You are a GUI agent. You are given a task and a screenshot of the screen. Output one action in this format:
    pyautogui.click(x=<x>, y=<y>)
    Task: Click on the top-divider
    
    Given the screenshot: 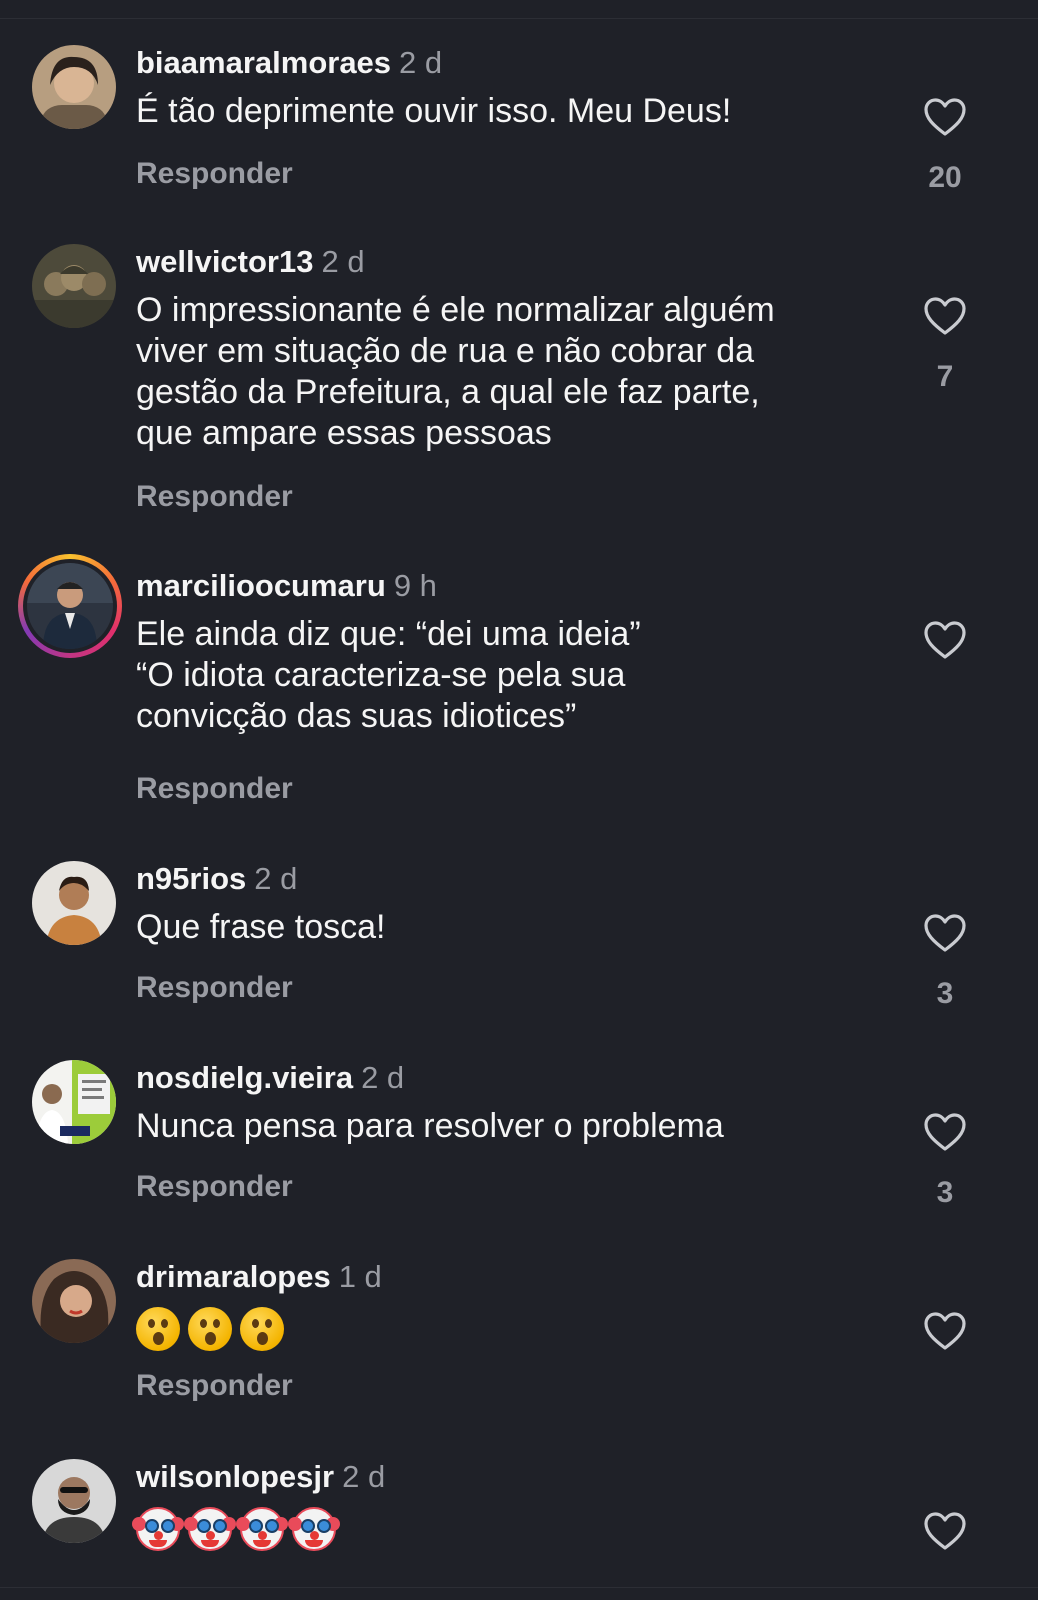 What is the action you would take?
    pyautogui.click(x=519, y=18)
    